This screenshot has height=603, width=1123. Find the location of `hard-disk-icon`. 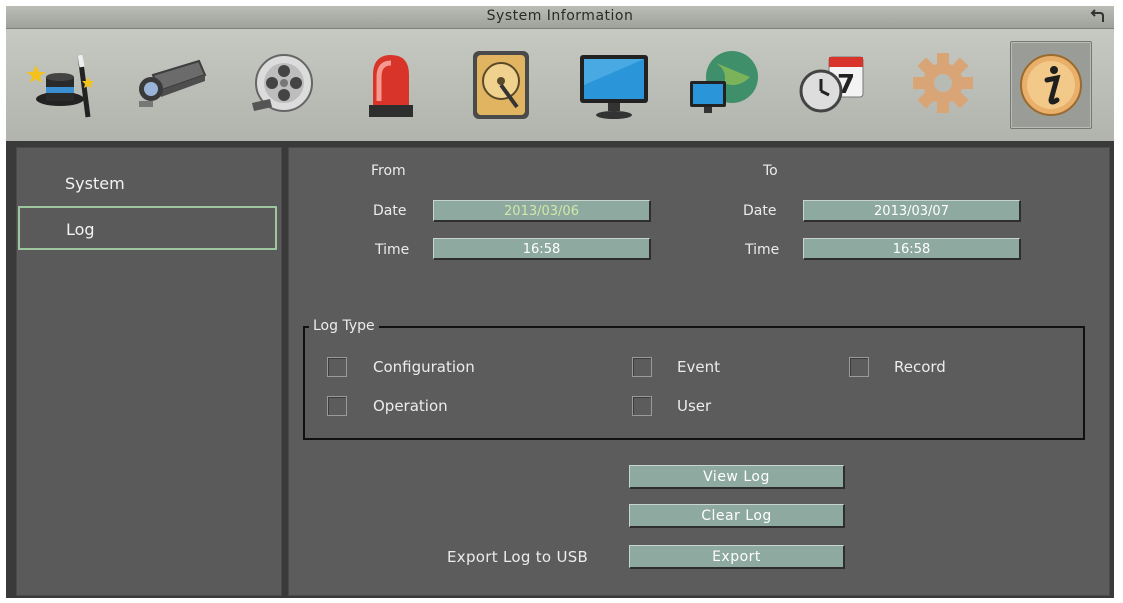

hard-disk-icon is located at coordinates (501, 84).